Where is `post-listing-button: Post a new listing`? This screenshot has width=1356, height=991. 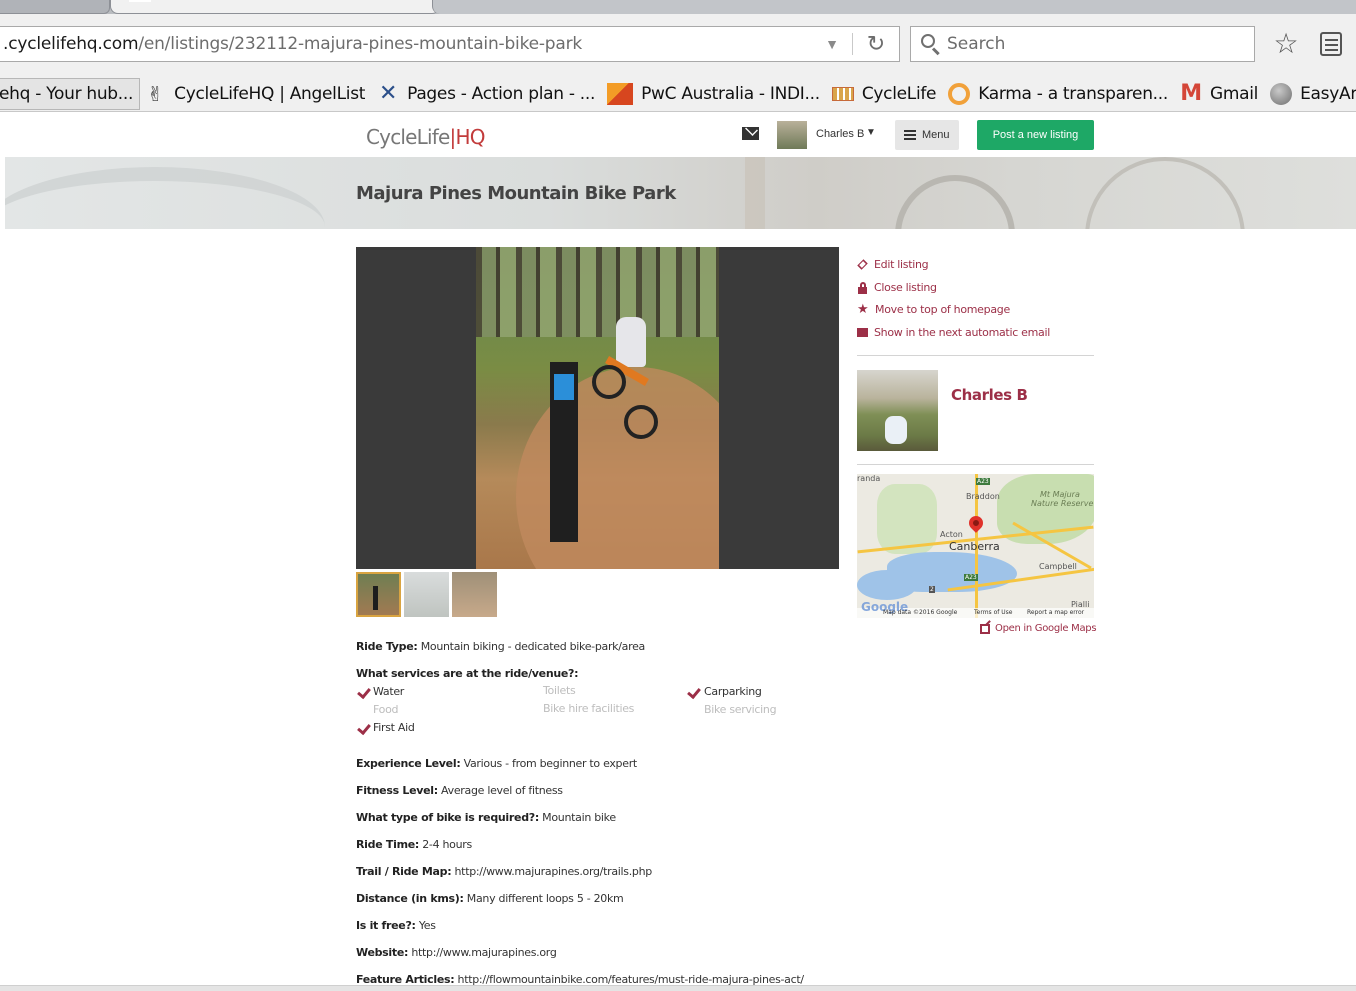
post-listing-button: Post a new listing is located at coordinates (1035, 135).